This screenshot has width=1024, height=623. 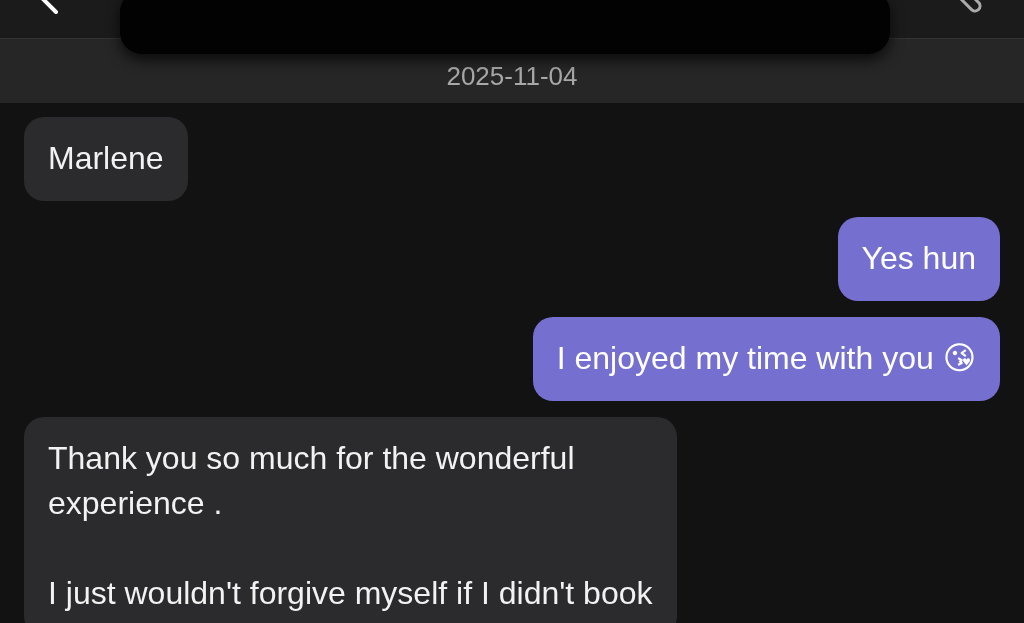 I want to click on message-bubble: Yes hun, so click(x=918, y=259).